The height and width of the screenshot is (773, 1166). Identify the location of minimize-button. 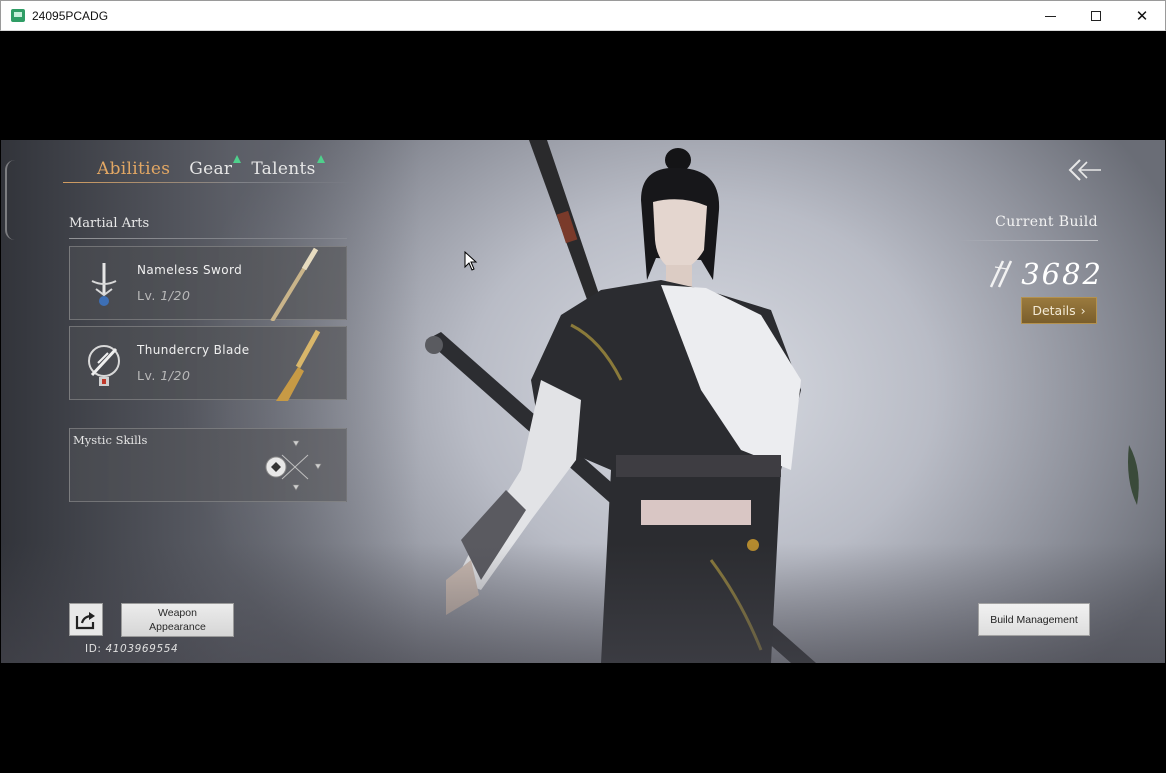
(1050, 16).